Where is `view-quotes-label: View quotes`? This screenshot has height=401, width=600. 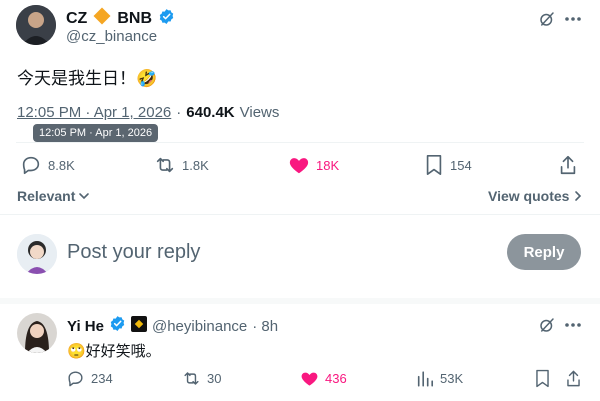
view-quotes-label: View quotes is located at coordinates (529, 196).